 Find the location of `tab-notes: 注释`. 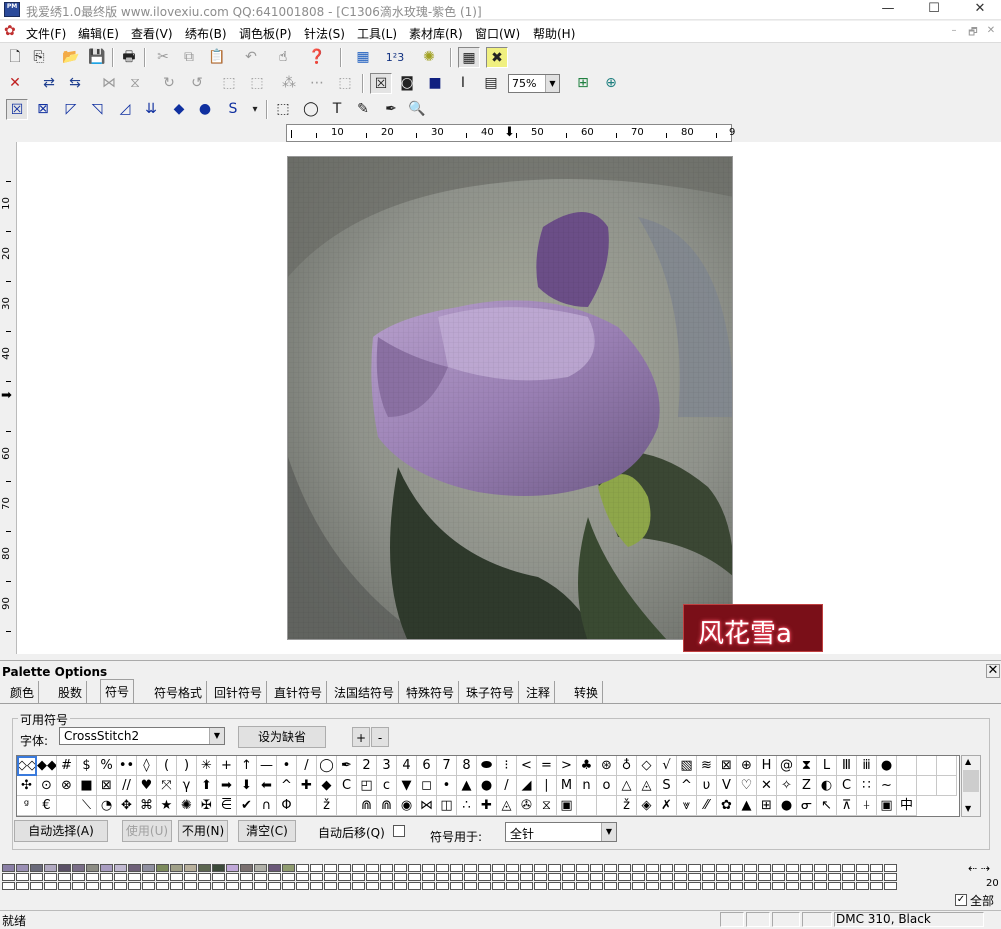

tab-notes: 注释 is located at coordinates (539, 692).